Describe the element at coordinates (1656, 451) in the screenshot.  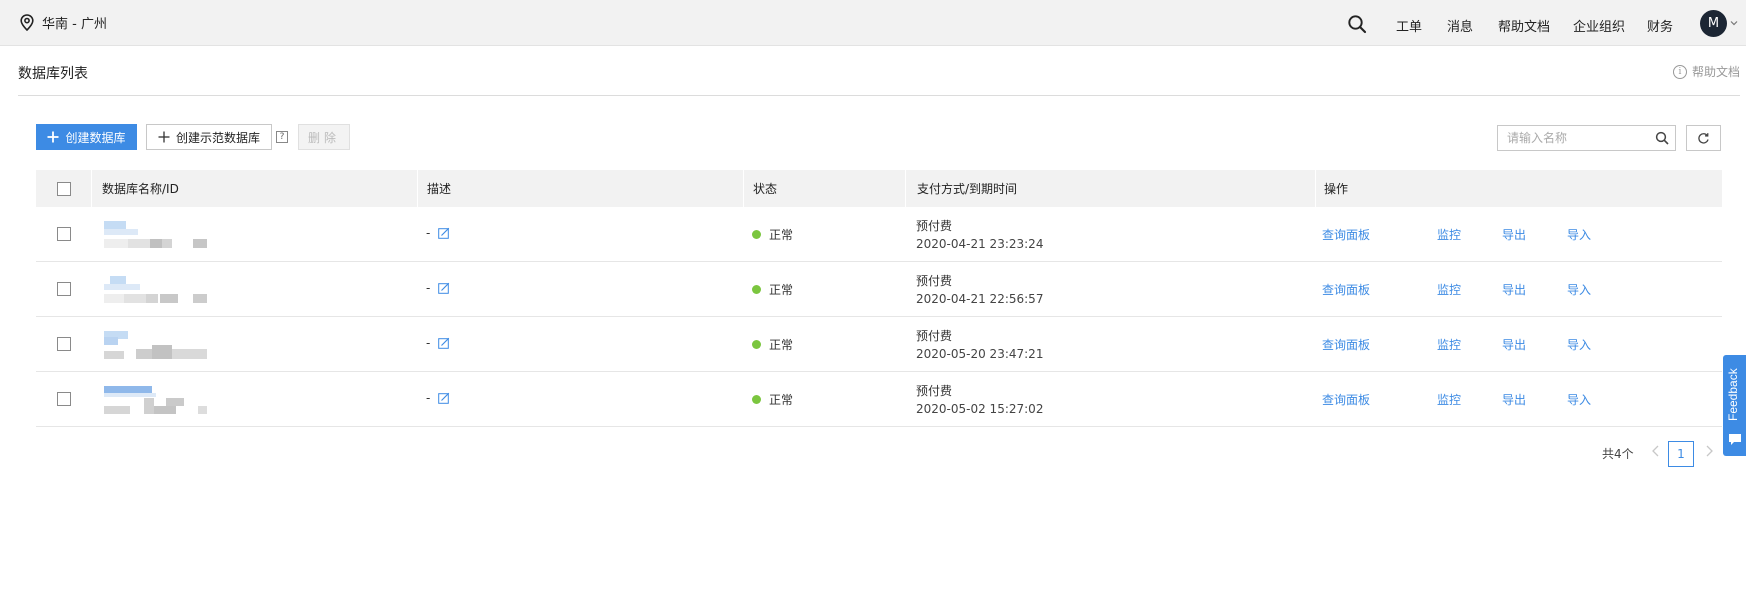
I see `chevron-left-icon` at that location.